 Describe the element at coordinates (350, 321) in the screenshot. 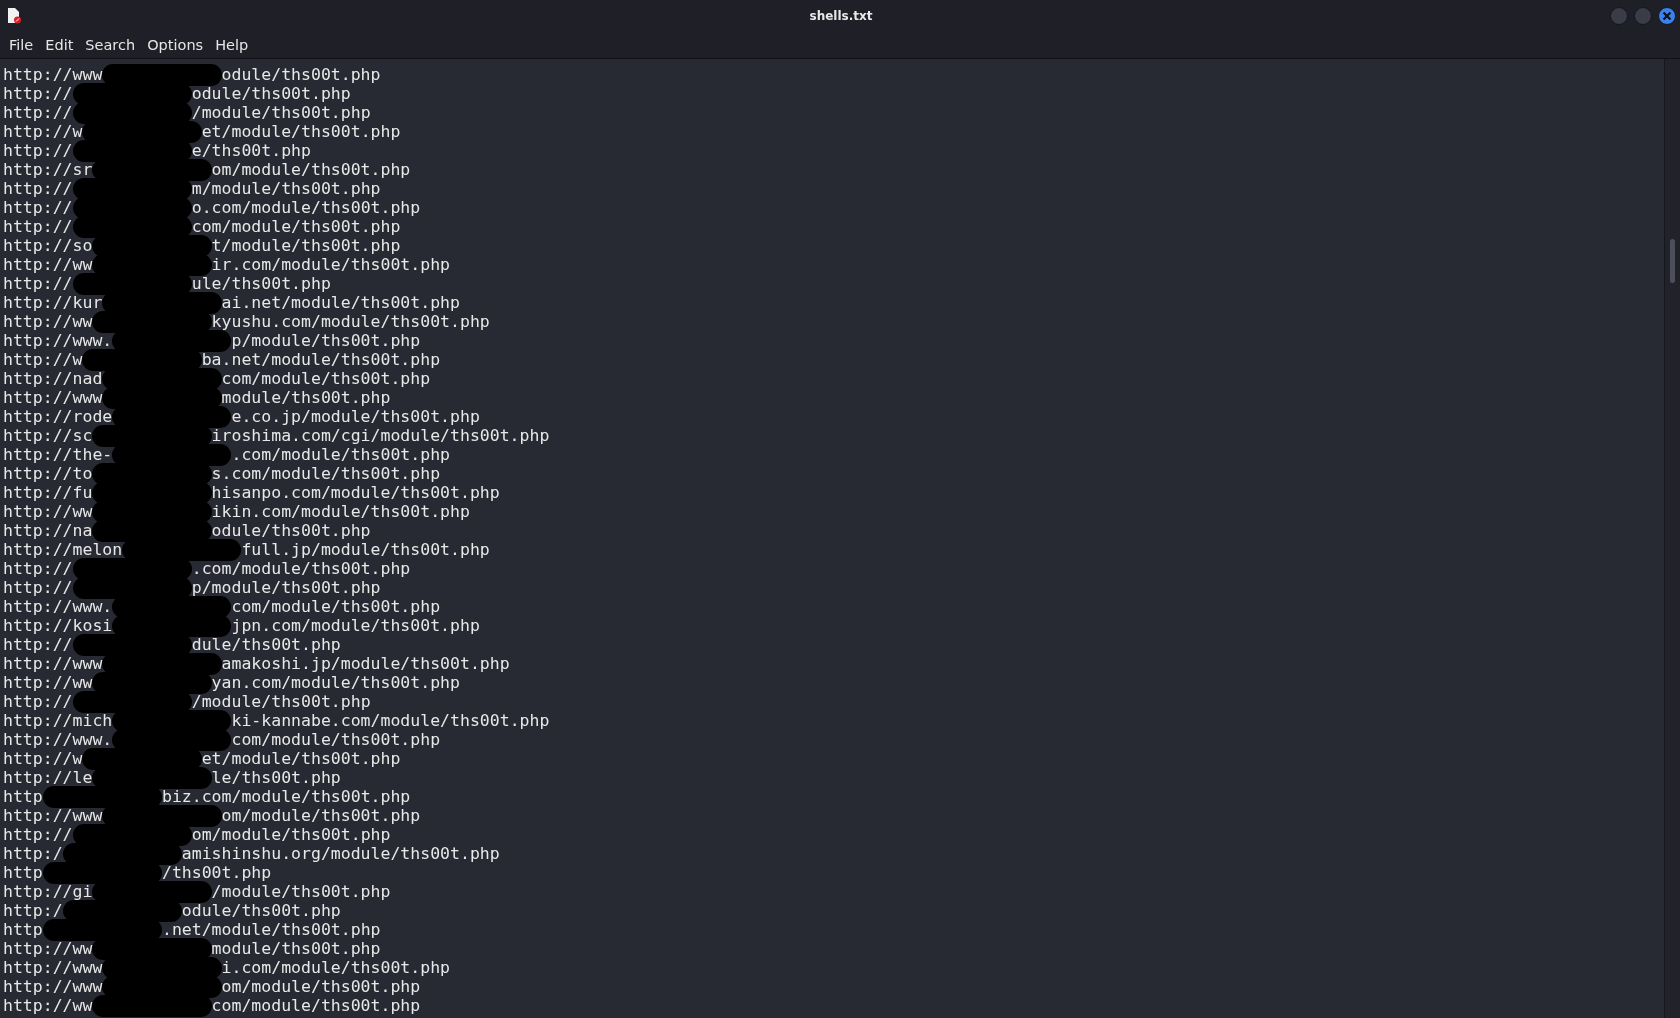

I see `url-text: kyushu.com/module/ths00t.php` at that location.